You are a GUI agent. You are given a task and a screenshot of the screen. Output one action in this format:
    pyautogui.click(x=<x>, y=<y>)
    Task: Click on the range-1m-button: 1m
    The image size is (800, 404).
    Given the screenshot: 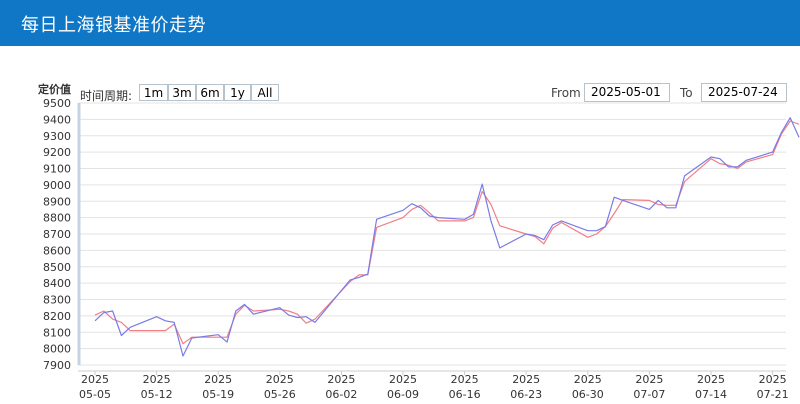 What is the action you would take?
    pyautogui.click(x=153, y=92)
    